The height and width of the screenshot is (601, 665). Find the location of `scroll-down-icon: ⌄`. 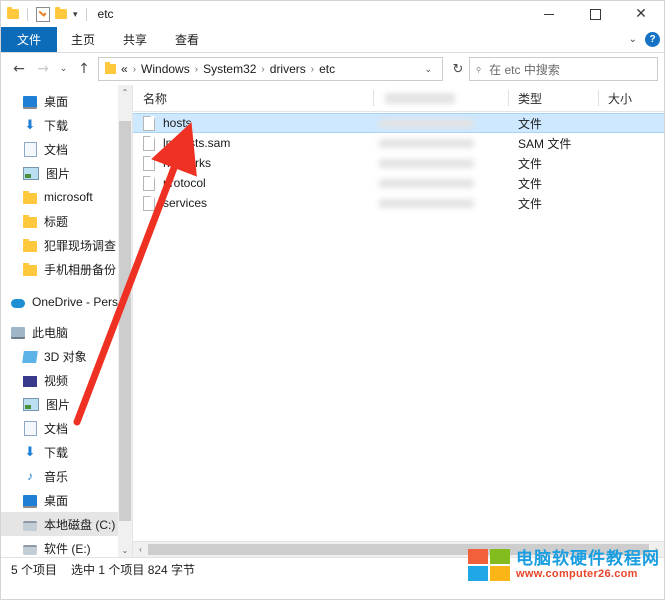

scroll-down-icon: ⌄ is located at coordinates (125, 550).